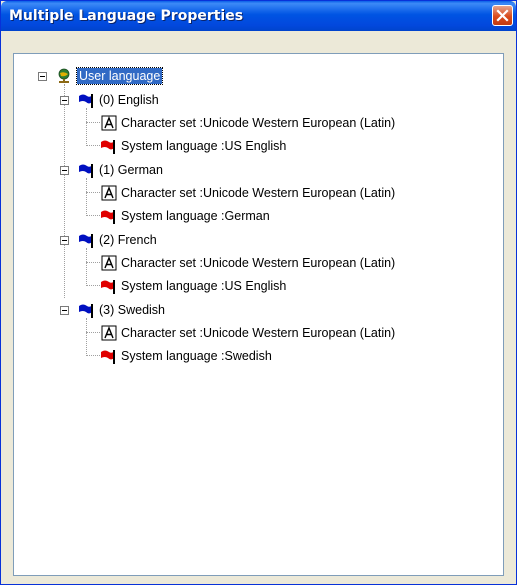 The width and height of the screenshot is (517, 585). I want to click on window-title: Multiple Language Properties, so click(126, 16).